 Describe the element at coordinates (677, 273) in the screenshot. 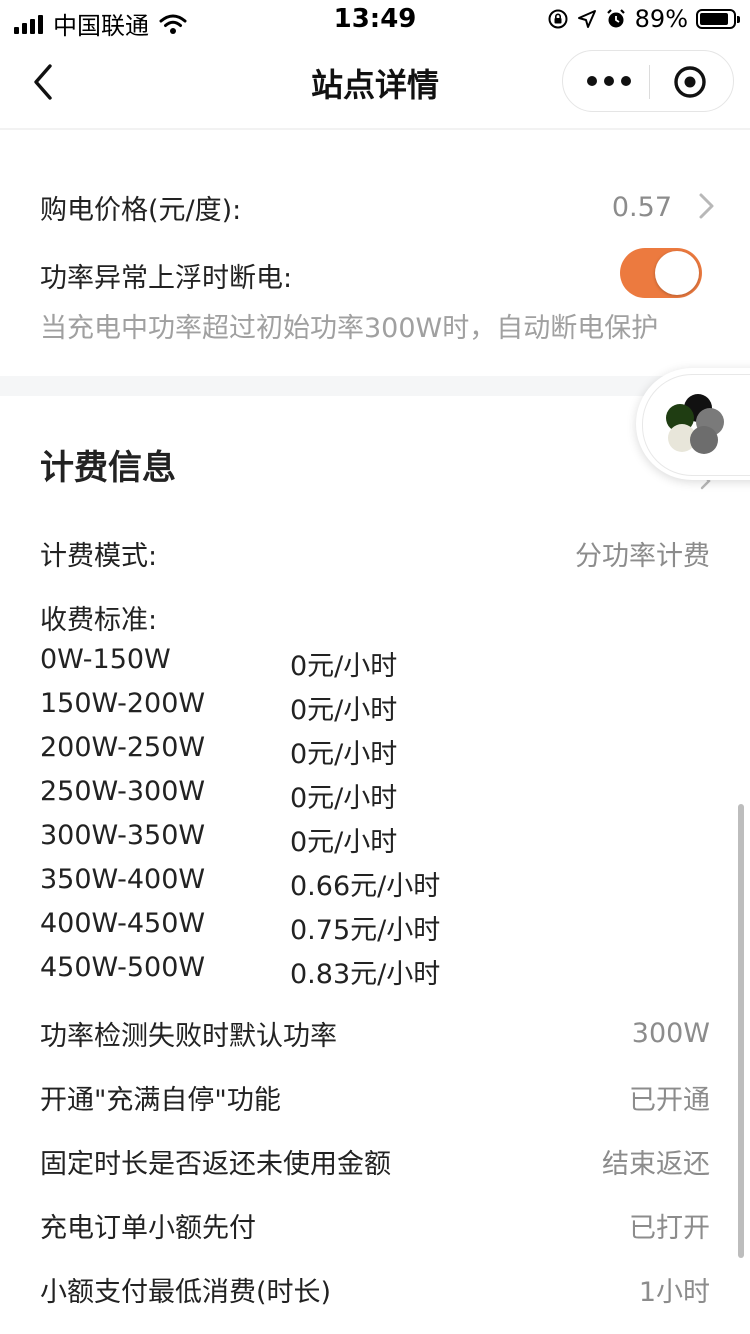

I see `toggle-knob` at that location.